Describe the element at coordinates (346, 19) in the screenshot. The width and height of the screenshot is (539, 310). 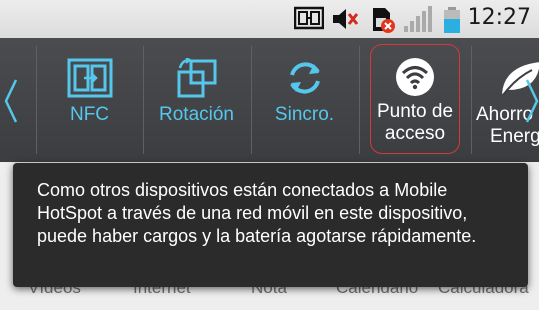
I see `mute-icon` at that location.